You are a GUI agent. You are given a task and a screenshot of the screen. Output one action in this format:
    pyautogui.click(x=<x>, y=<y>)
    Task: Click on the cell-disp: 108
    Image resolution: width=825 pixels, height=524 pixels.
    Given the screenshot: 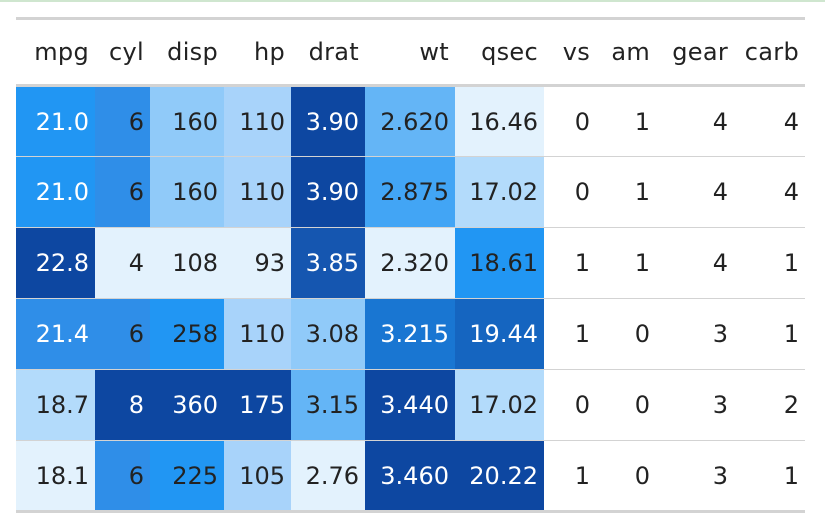 What is the action you would take?
    pyautogui.click(x=187, y=263)
    